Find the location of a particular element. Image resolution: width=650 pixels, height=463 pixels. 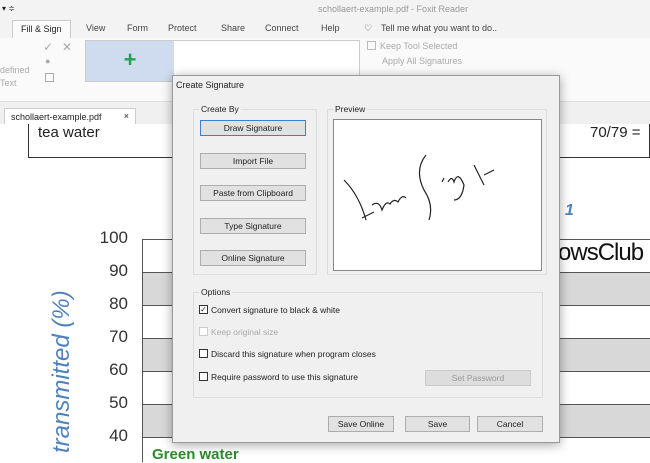

apply-all-signatures-button: Apply All Signatures is located at coordinates (422, 61).